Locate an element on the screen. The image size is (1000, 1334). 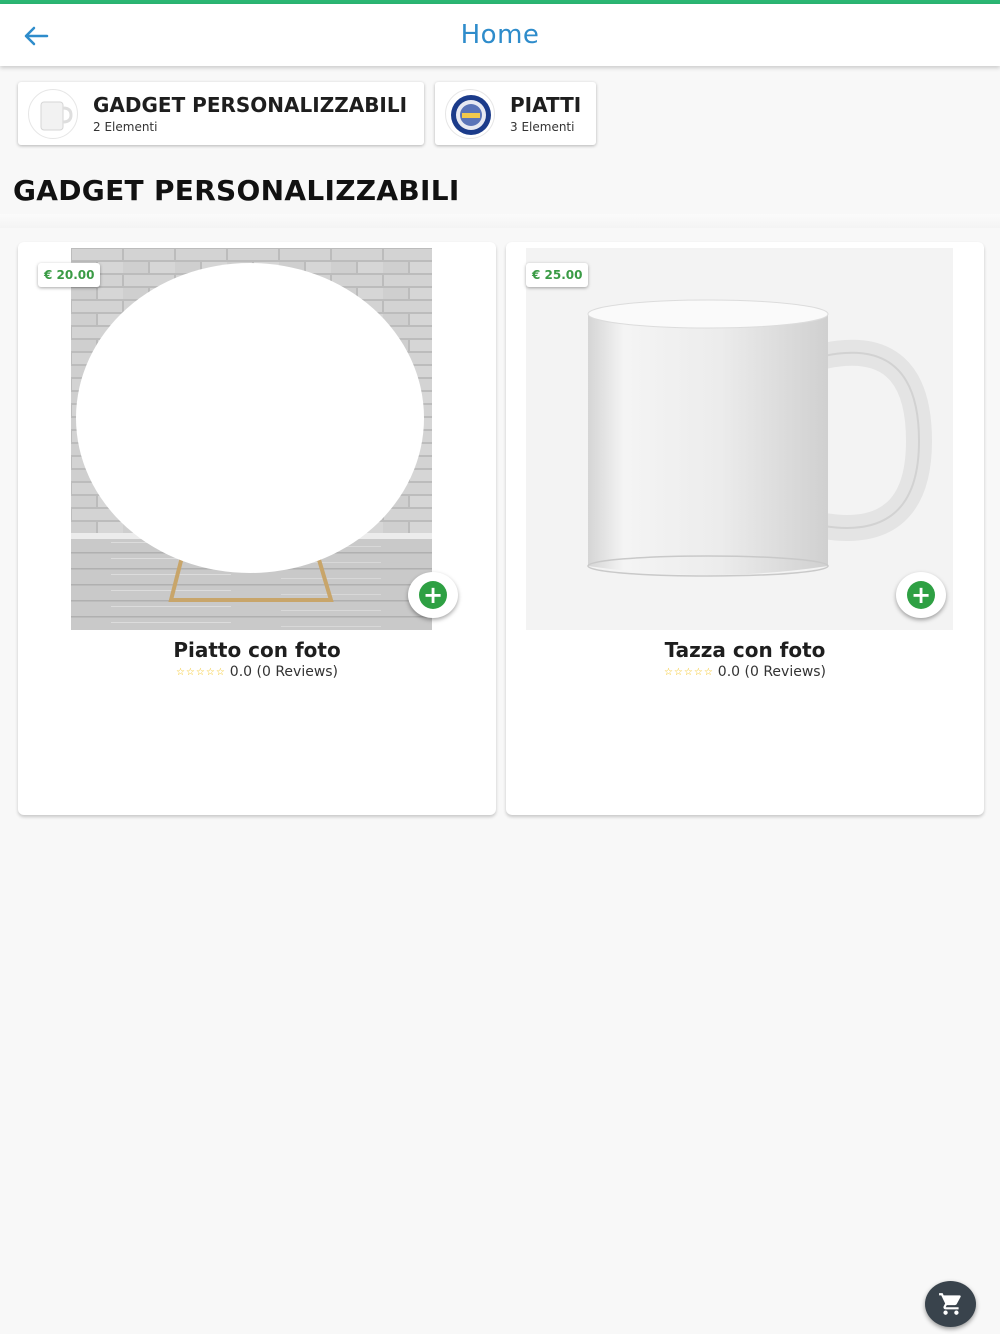
cart-fab-button is located at coordinates (950, 1304).